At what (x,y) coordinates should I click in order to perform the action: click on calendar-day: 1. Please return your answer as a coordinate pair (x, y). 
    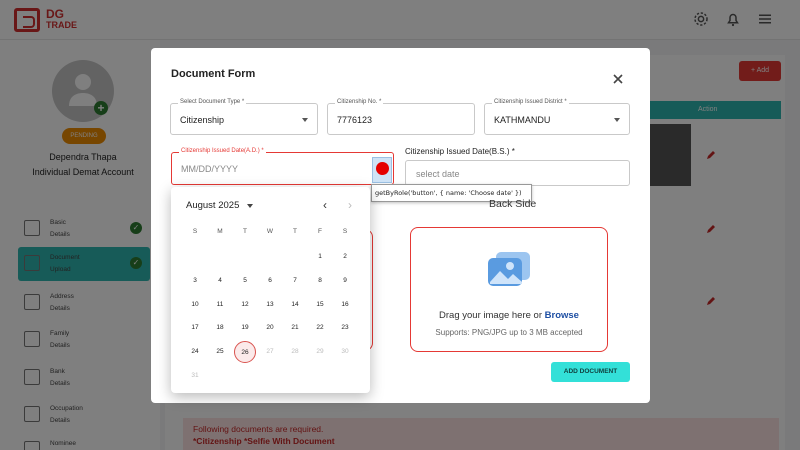
    Looking at the image, I should click on (320, 257).